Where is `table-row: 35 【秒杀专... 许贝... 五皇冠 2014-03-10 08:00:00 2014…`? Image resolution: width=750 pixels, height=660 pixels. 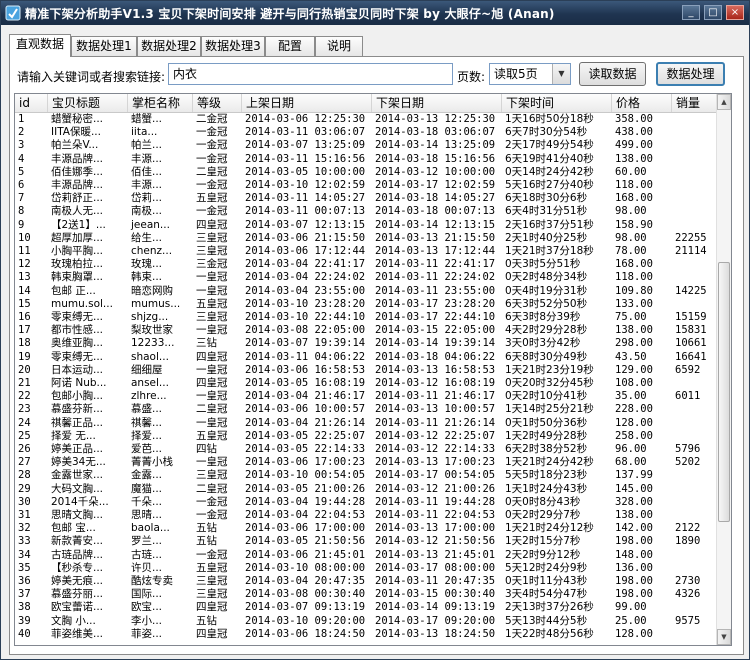
table-row: 35 【秒杀专... 许贝... 五皇冠 2014-03-10 08:00:00 2014… is located at coordinates (366, 568).